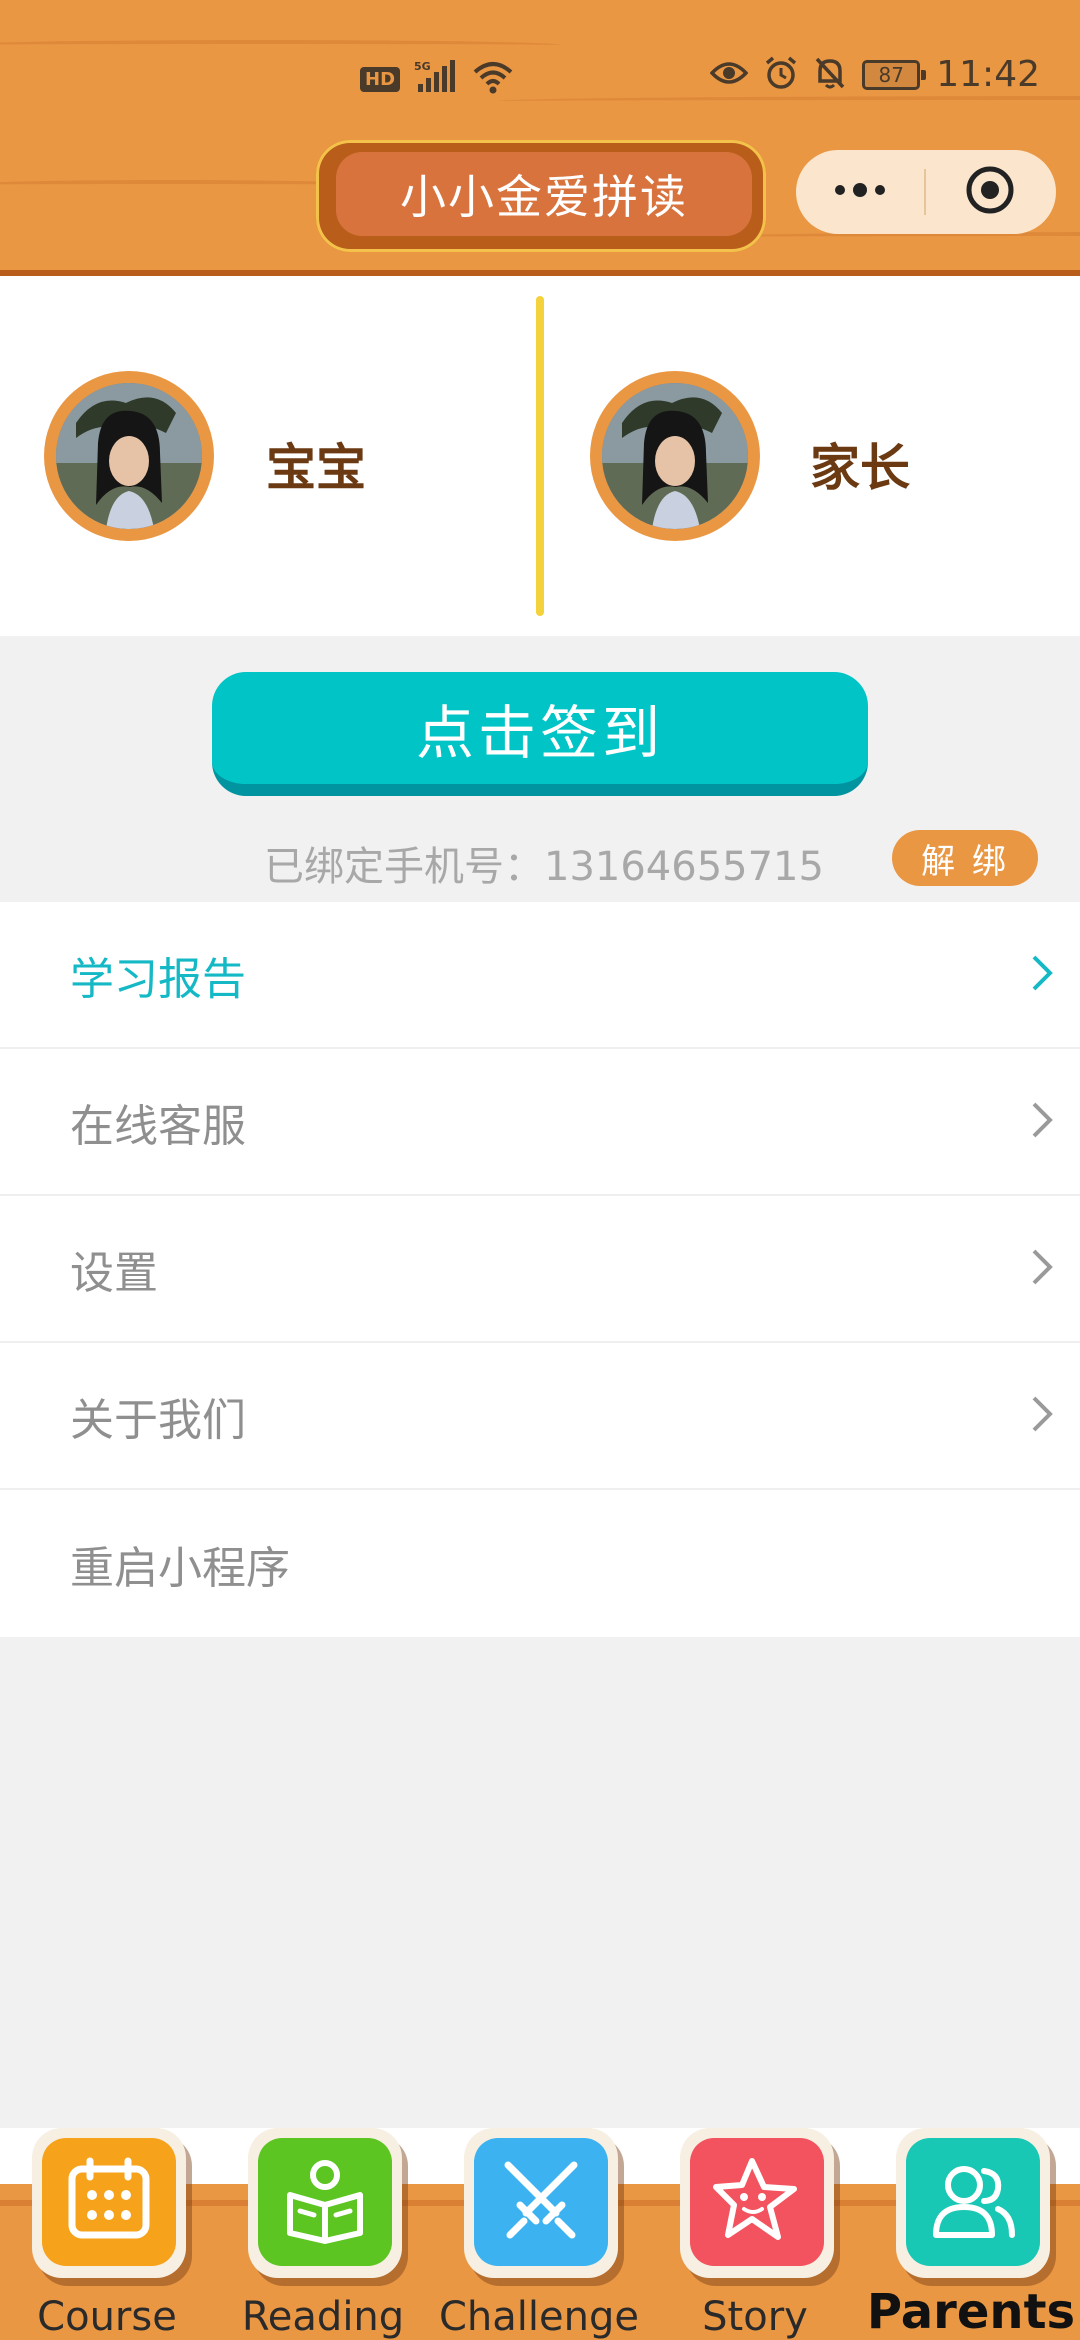  Describe the element at coordinates (323, 2317) in the screenshot. I see `tab-label: Reading` at that location.